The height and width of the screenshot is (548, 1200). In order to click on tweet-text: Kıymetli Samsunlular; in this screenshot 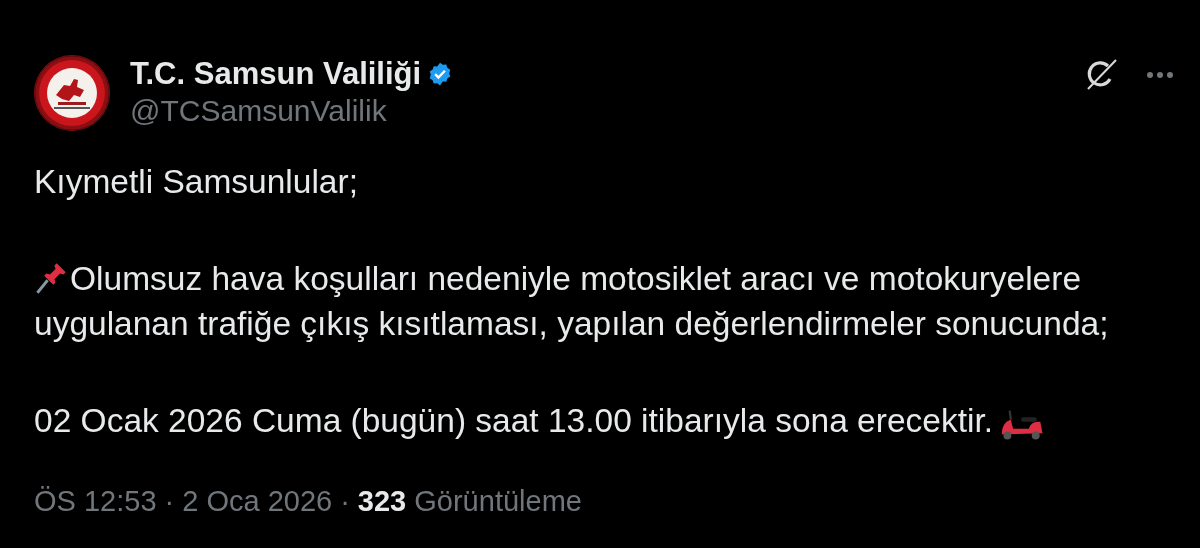, I will do `click(196, 181)`.